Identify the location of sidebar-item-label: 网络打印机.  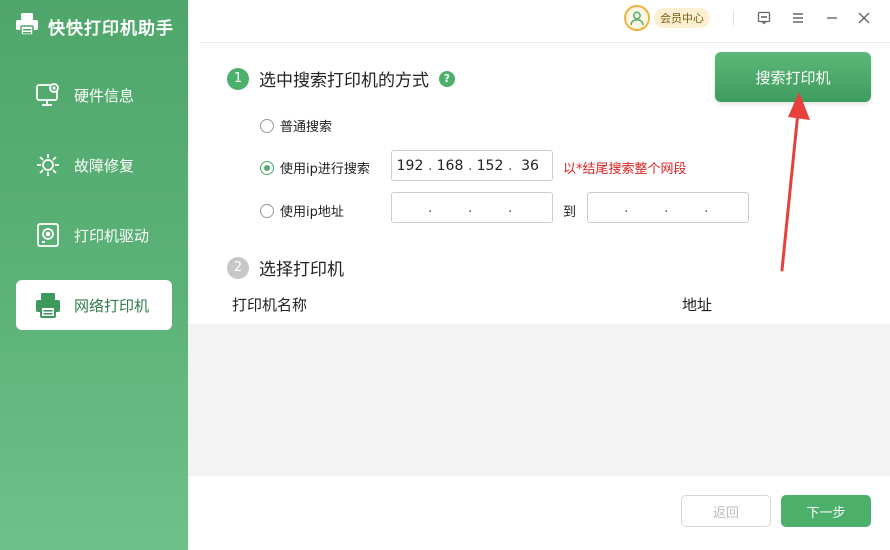
(112, 305).